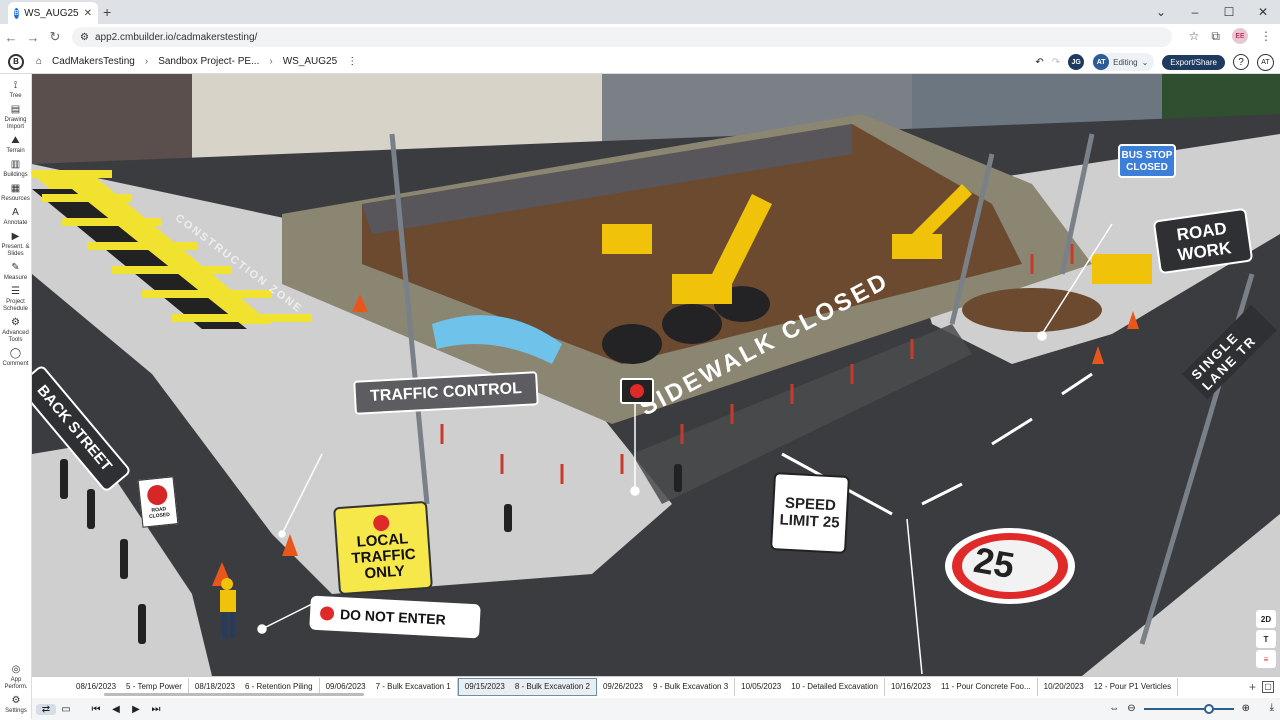 This screenshot has width=1280, height=720. Describe the element at coordinates (46, 709) in the screenshot. I see `timeline-mode-icon: ⇄` at that location.